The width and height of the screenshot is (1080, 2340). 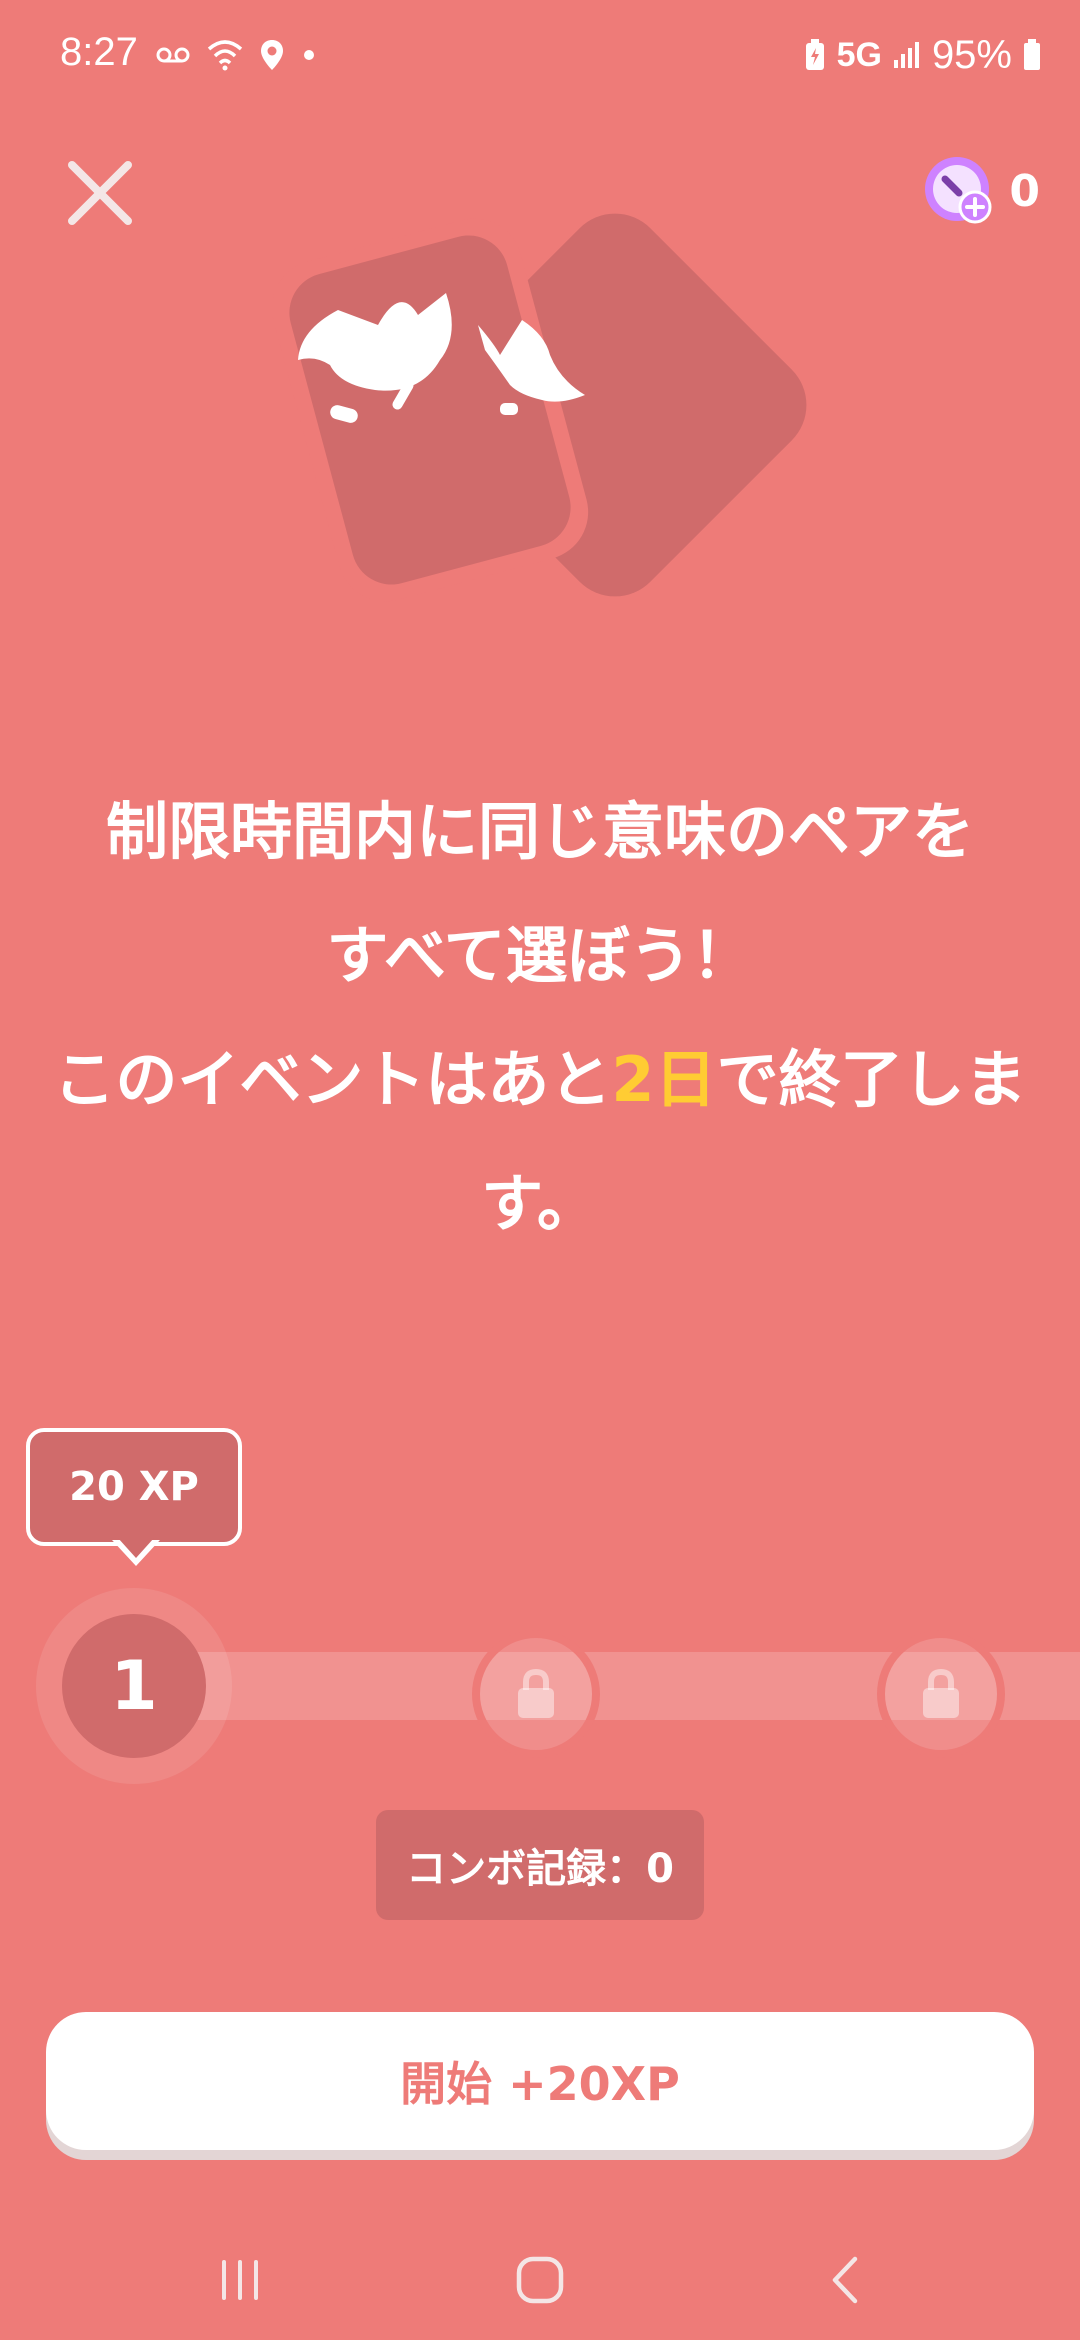 What do you see at coordinates (134, 1487) in the screenshot?
I see `xp-tooltip: 20 XP` at bounding box center [134, 1487].